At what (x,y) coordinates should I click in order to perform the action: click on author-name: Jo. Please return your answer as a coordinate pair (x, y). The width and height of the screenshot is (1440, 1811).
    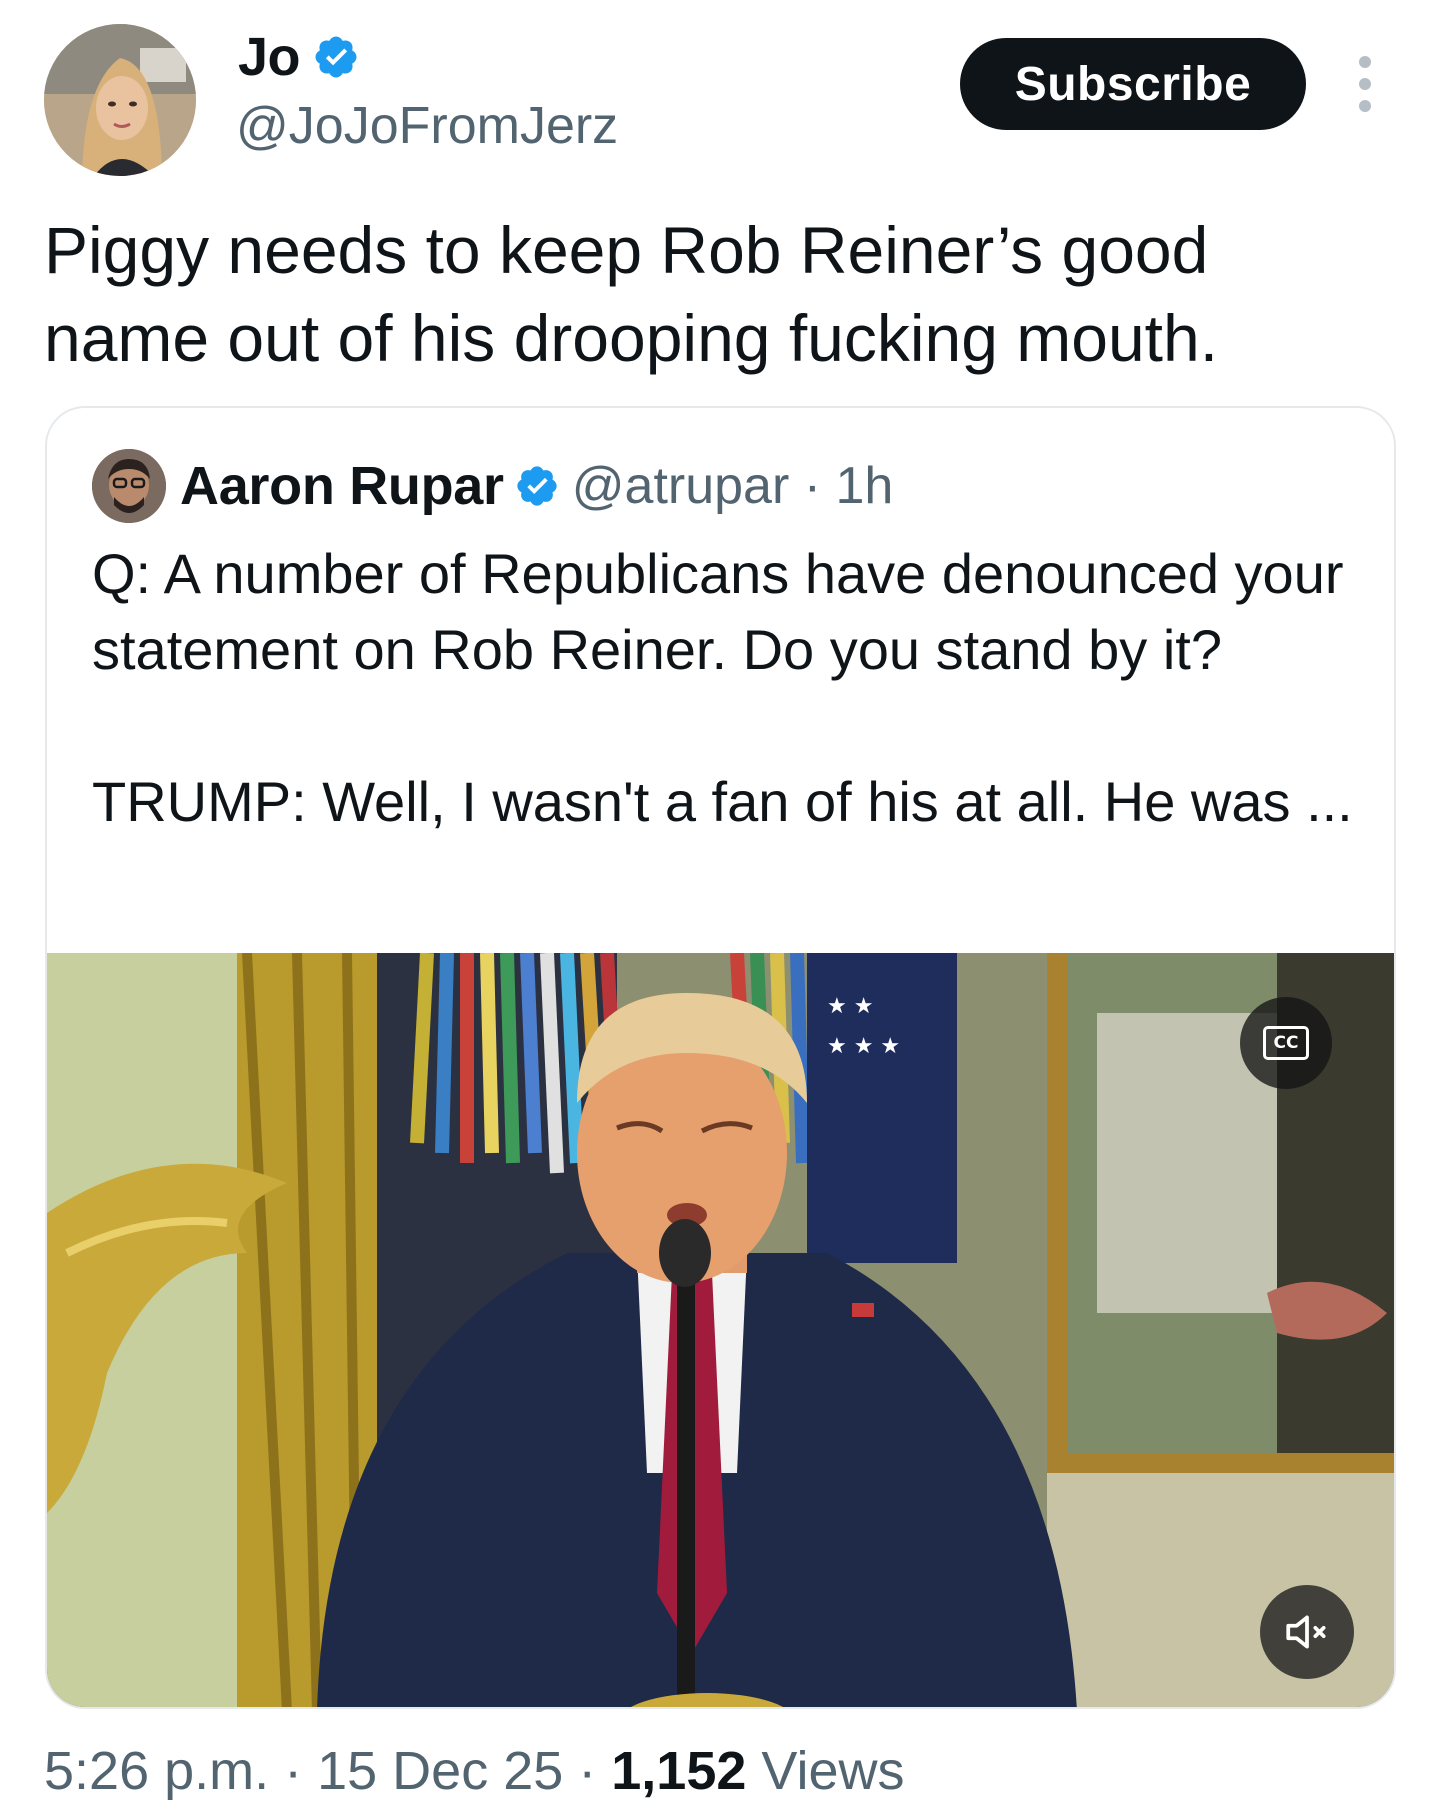
    Looking at the image, I should click on (269, 57).